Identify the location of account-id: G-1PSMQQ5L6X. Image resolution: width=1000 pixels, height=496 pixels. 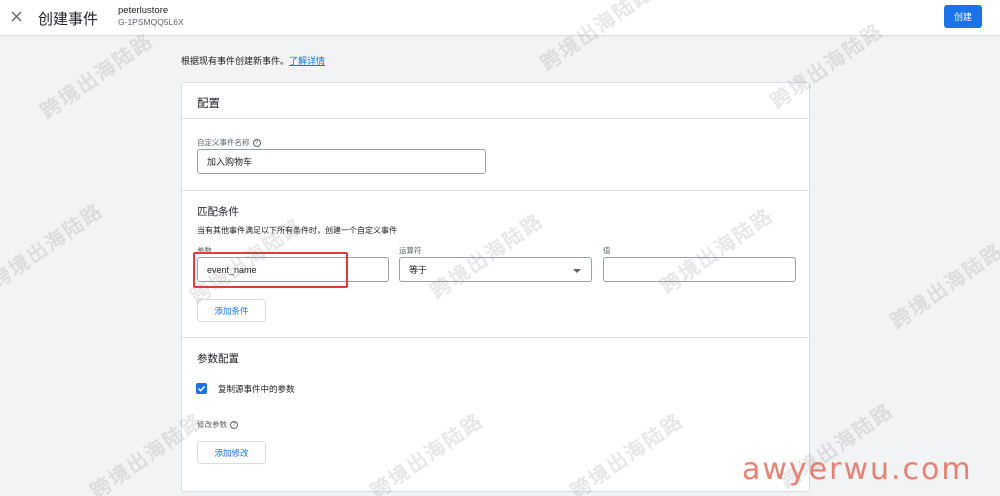
(151, 22).